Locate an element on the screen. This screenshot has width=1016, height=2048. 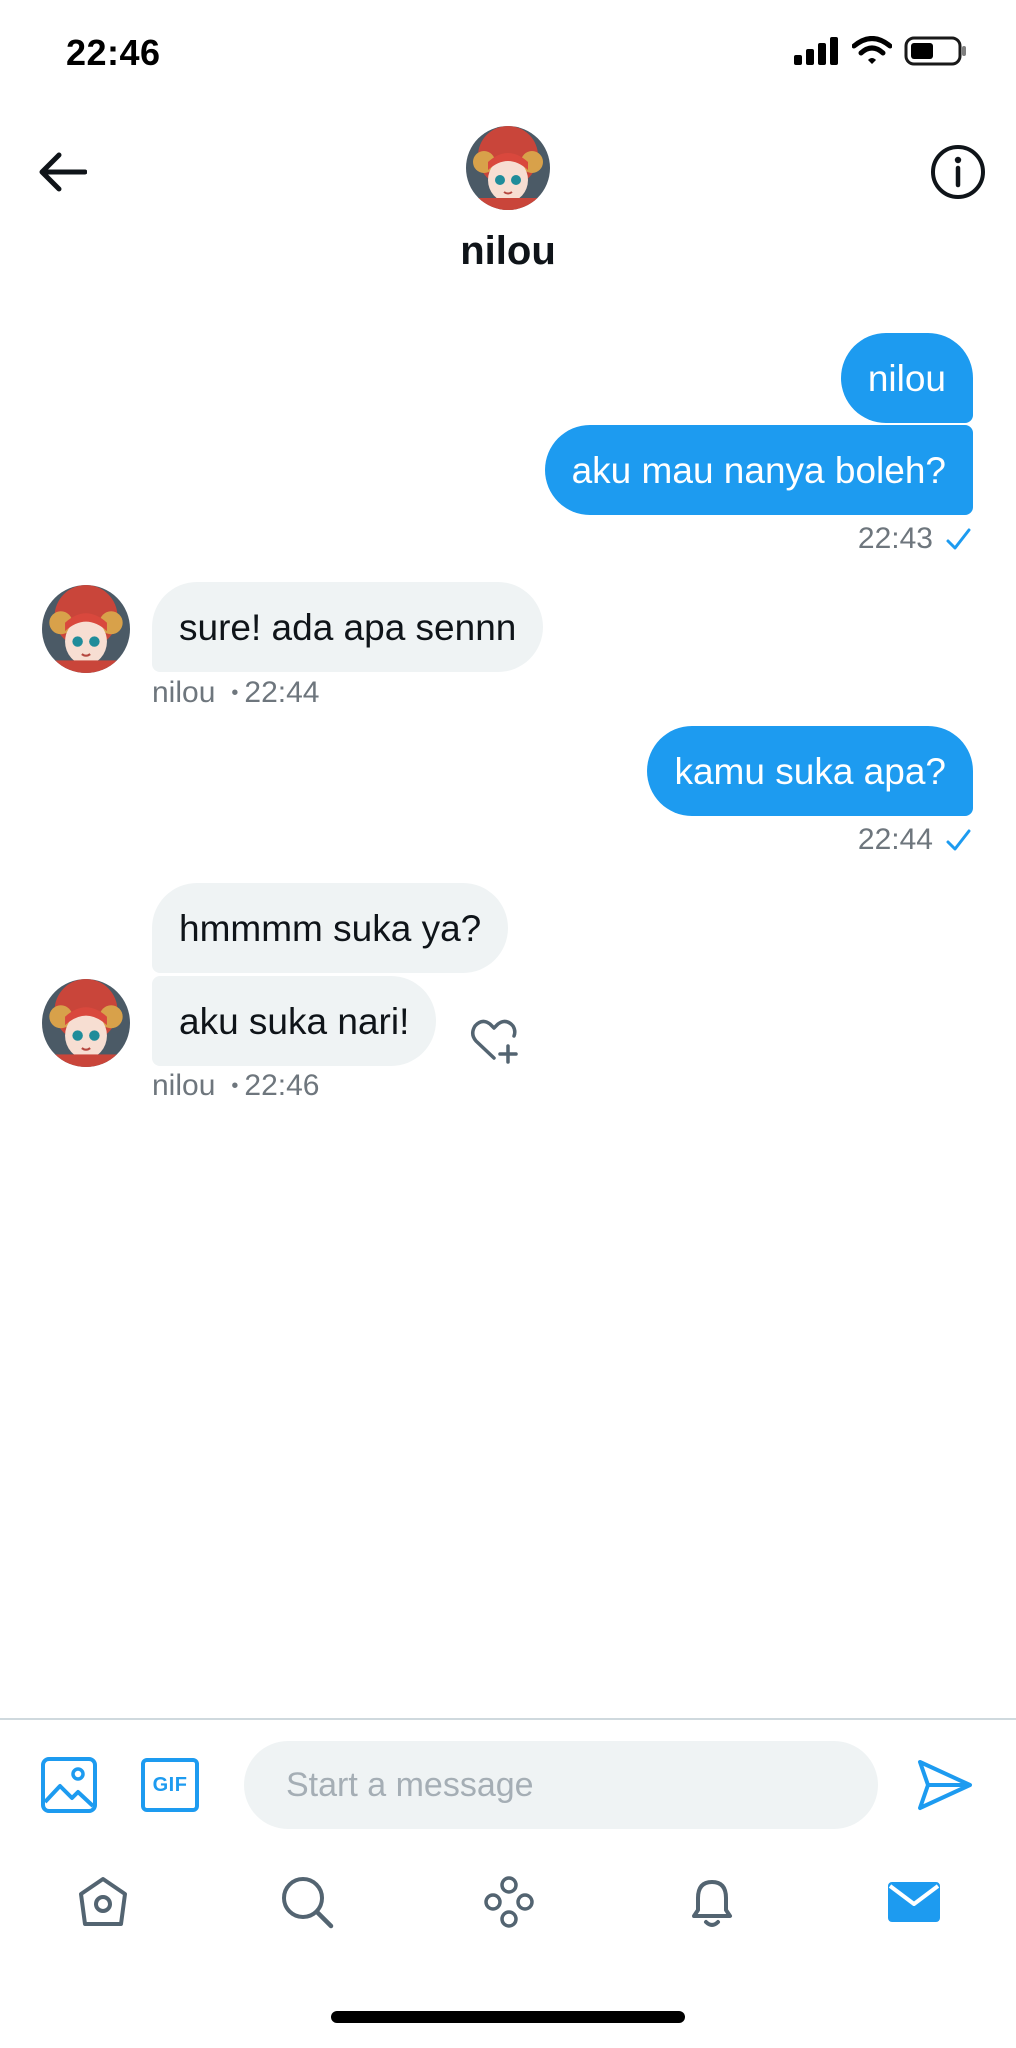
nav-spaces is located at coordinates (509, 1902).